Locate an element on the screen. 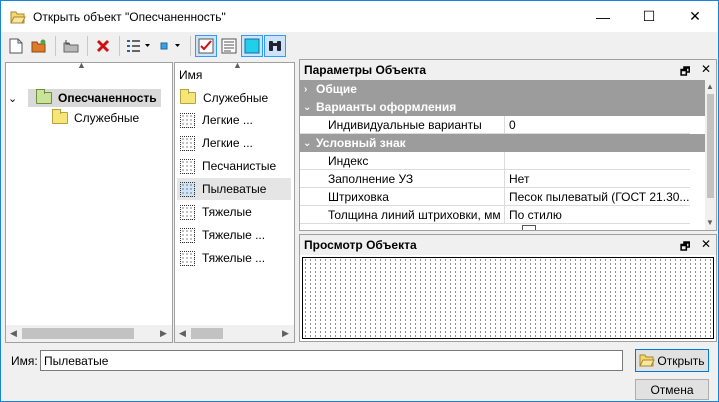 This screenshot has width=719, height=402. tree-item-root: ⌄ Опесчаненность is located at coordinates (84, 98).